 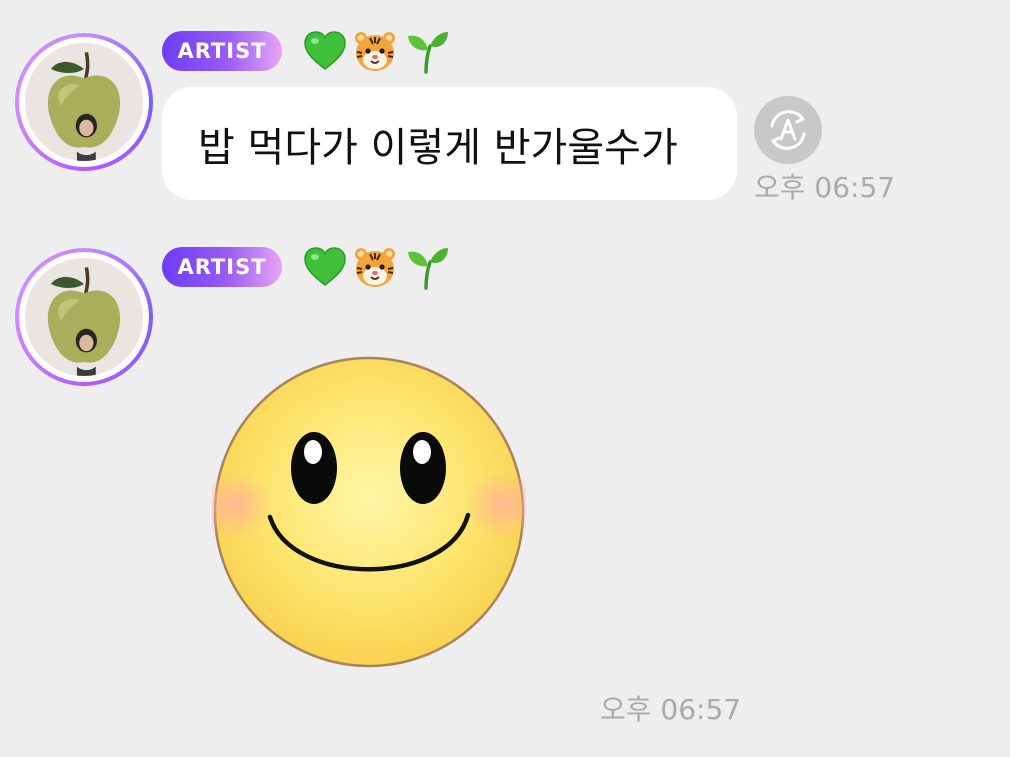 What do you see at coordinates (438, 147) in the screenshot?
I see `message-text: 밥 먹다가 이렇게 반가울수가` at bounding box center [438, 147].